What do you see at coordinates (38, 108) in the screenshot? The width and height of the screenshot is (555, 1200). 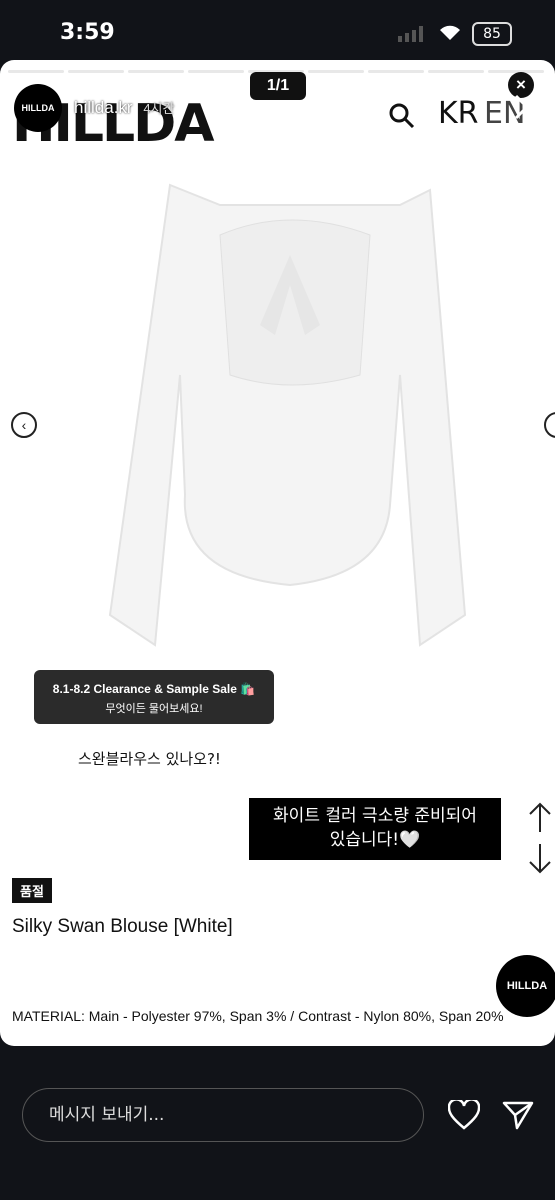 I see `avatar: HILLDA` at bounding box center [38, 108].